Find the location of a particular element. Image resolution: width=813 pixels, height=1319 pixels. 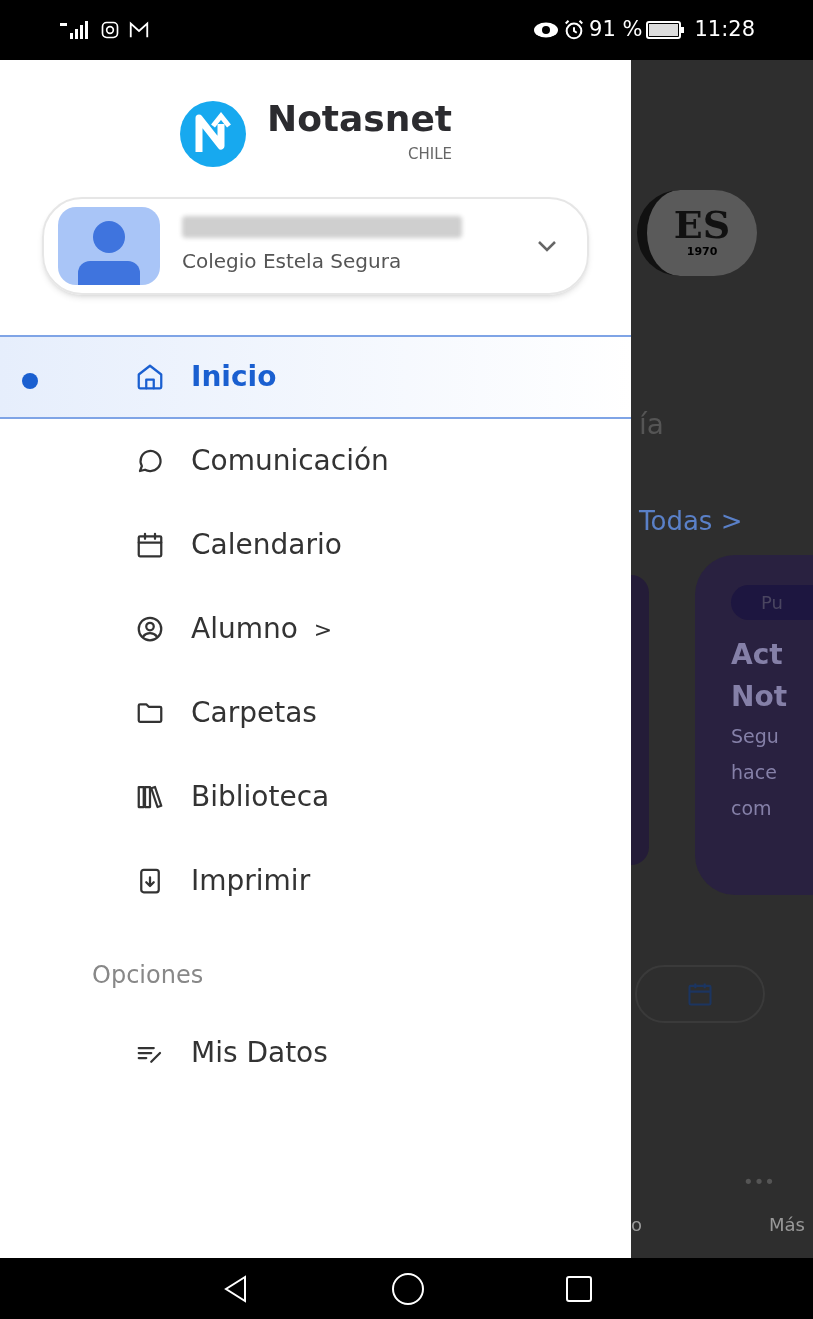

school-logo: ES 1970 is located at coordinates (697, 233).